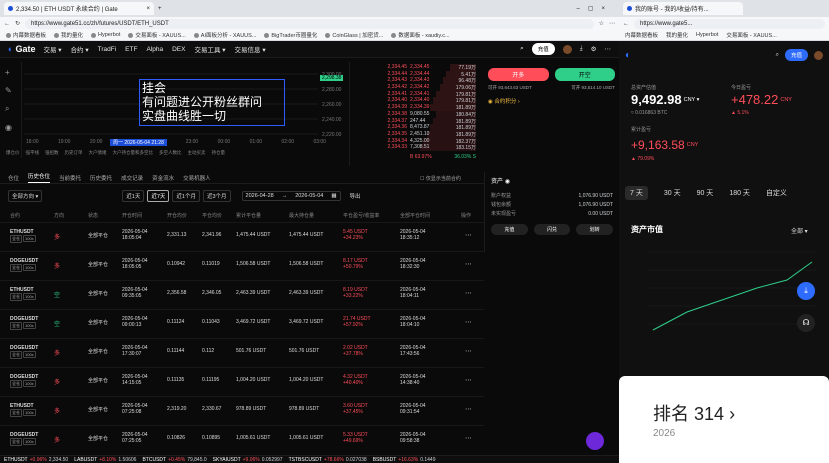  I want to click on period-tab: 30 天, so click(672, 193).